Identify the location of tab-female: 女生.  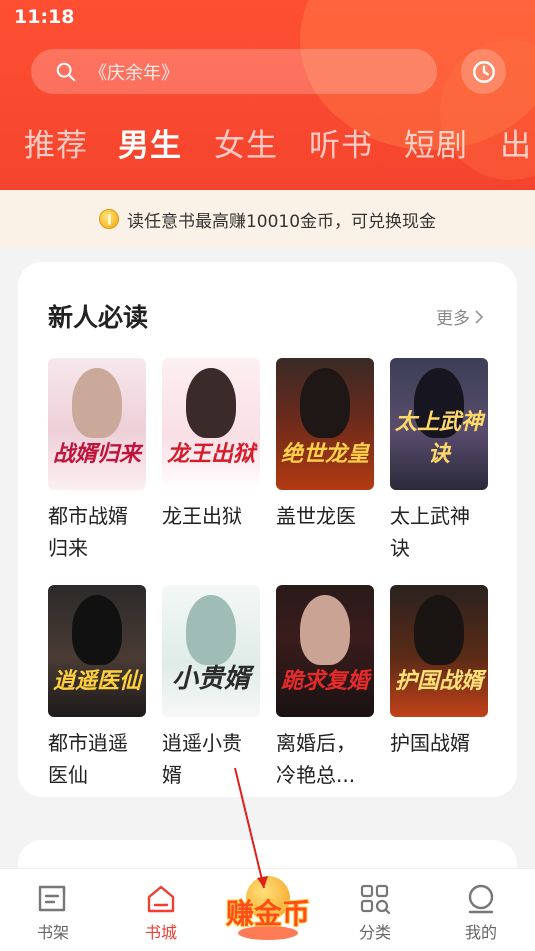
(246, 142).